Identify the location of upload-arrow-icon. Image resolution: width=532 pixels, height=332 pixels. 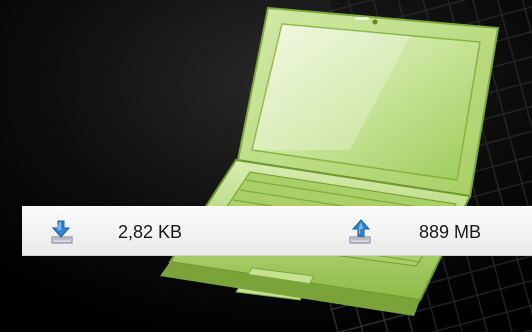
(360, 232).